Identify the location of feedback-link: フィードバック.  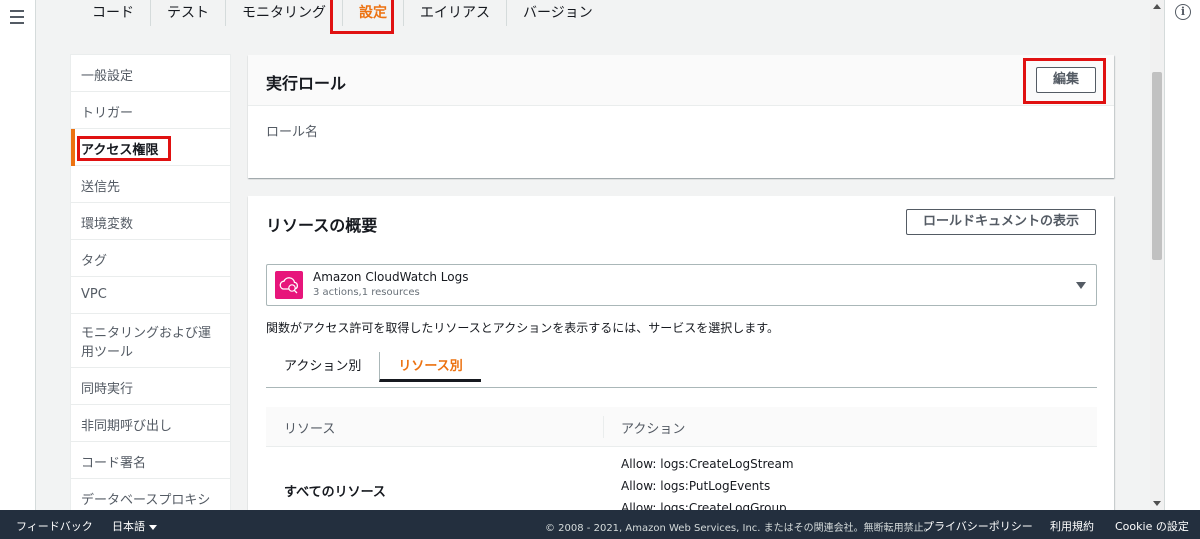
(54, 526).